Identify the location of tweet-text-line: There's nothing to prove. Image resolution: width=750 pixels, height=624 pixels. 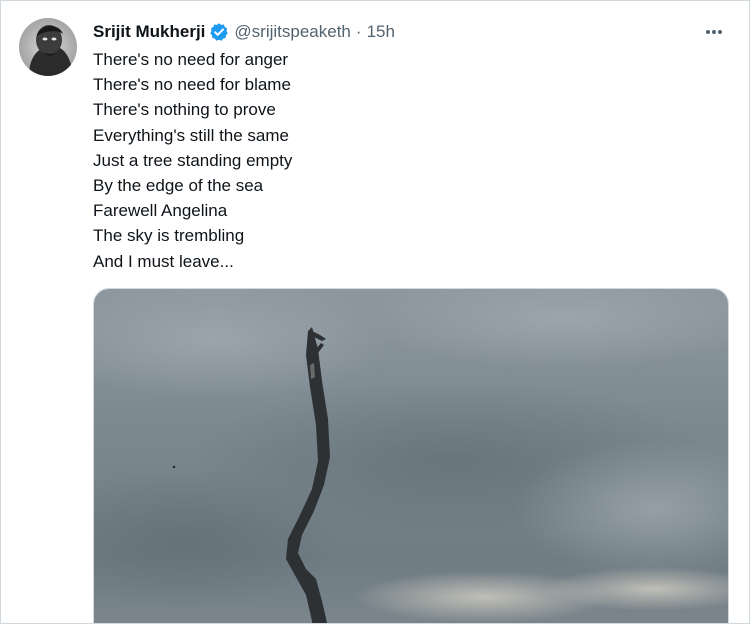
(184, 110).